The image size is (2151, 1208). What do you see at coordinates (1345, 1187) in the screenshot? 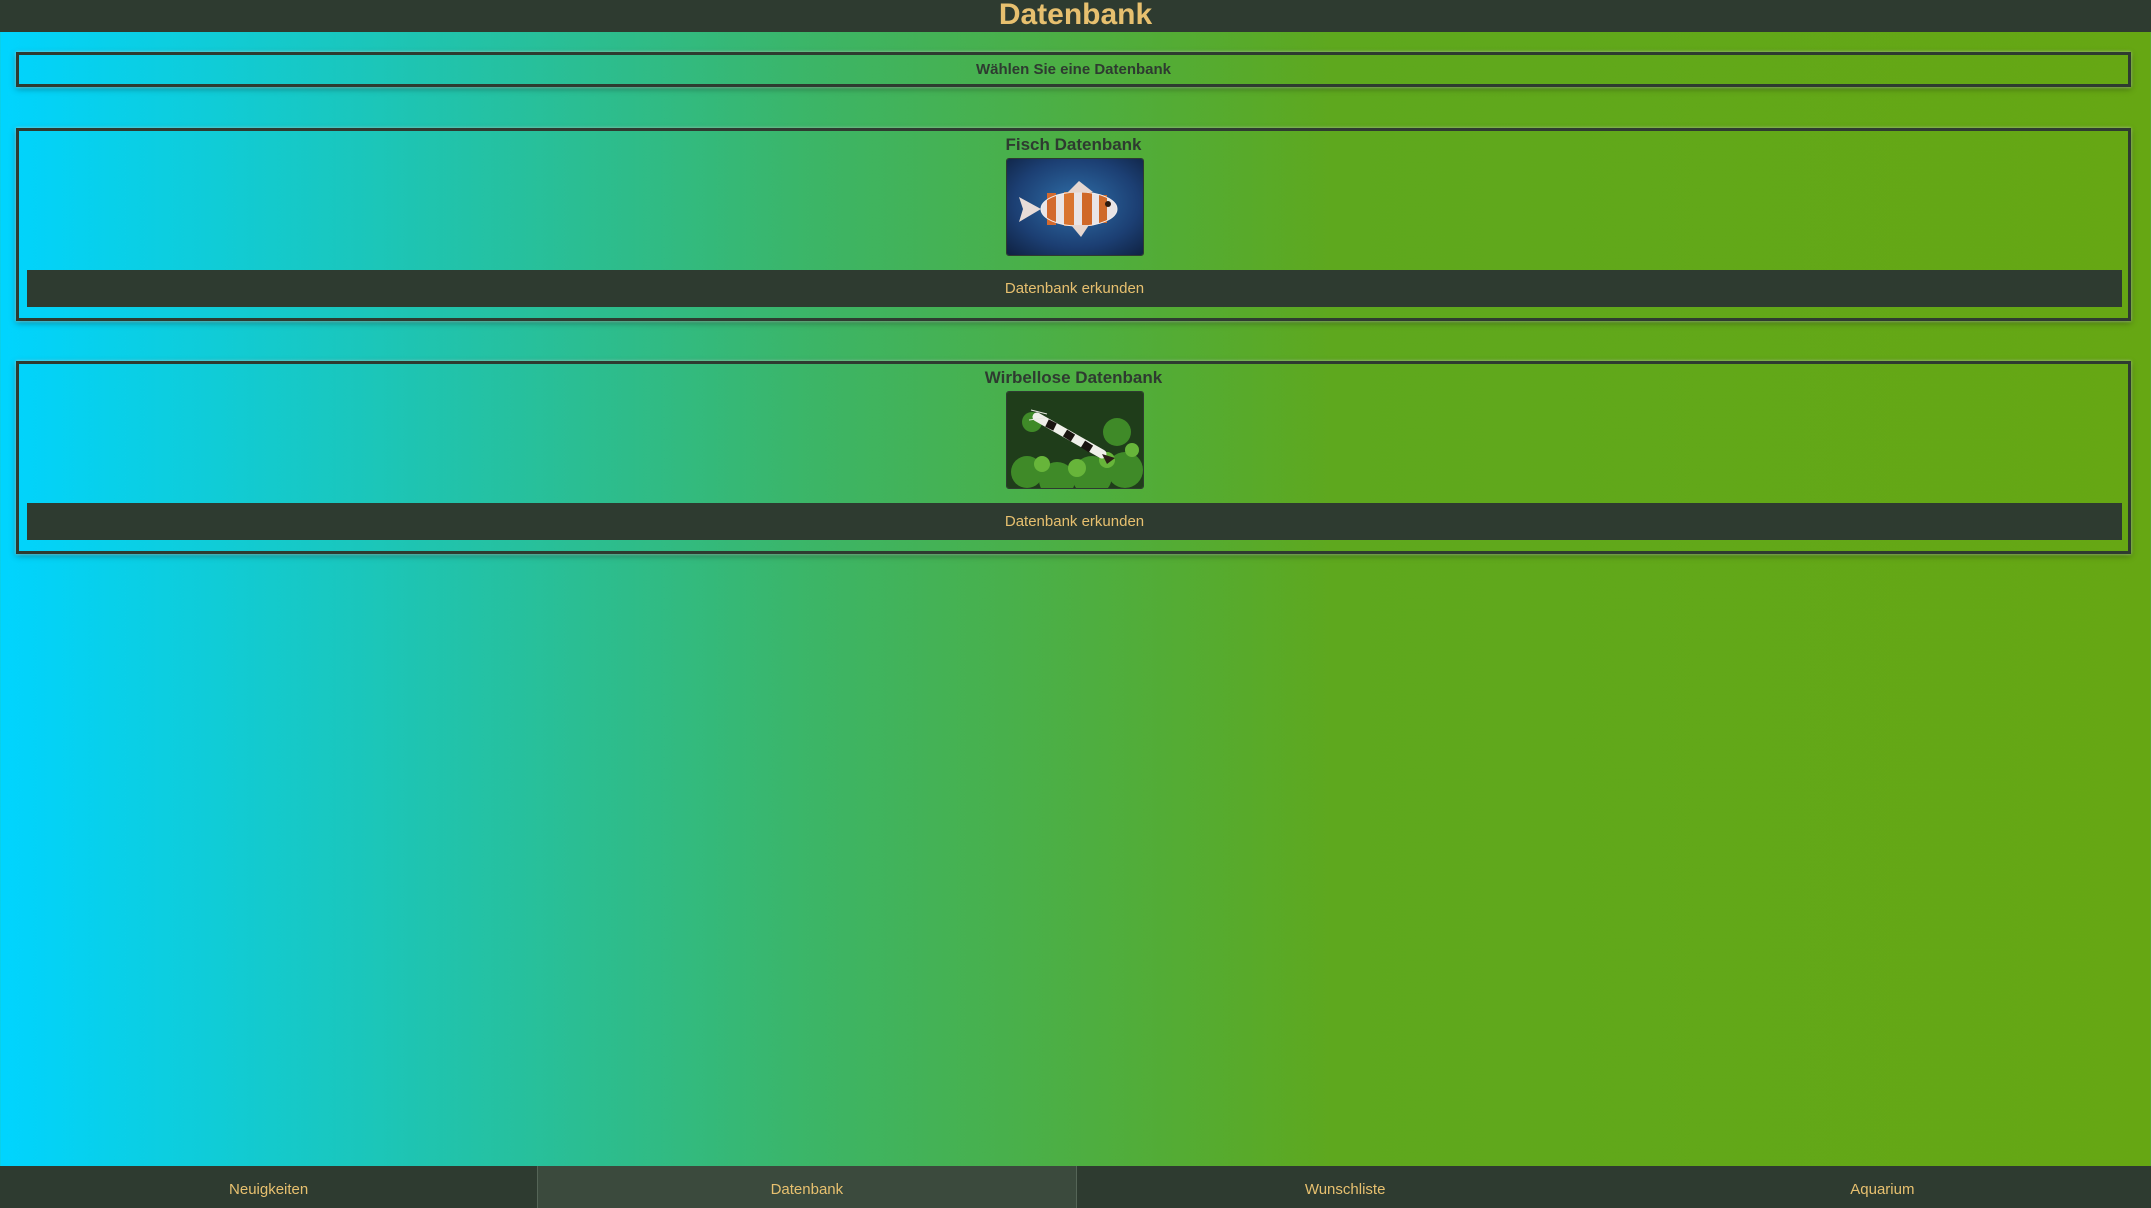
I see `tab-wunschliste: Wunschliste` at bounding box center [1345, 1187].